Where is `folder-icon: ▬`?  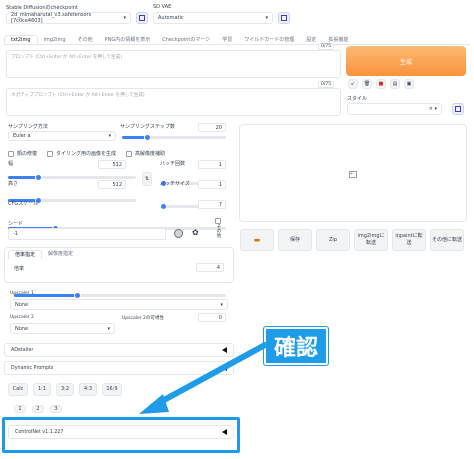 folder-icon: ▬ is located at coordinates (257, 239).